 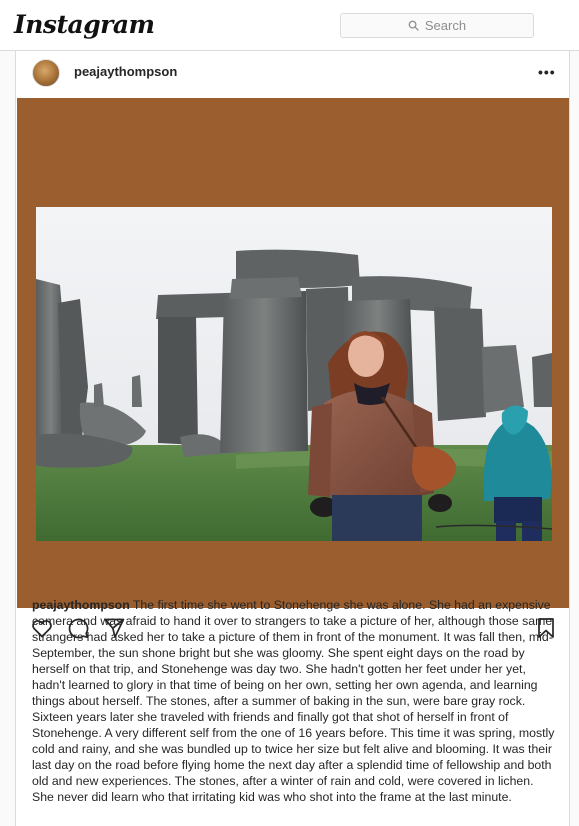 I want to click on avatar, so click(x=46, y=73).